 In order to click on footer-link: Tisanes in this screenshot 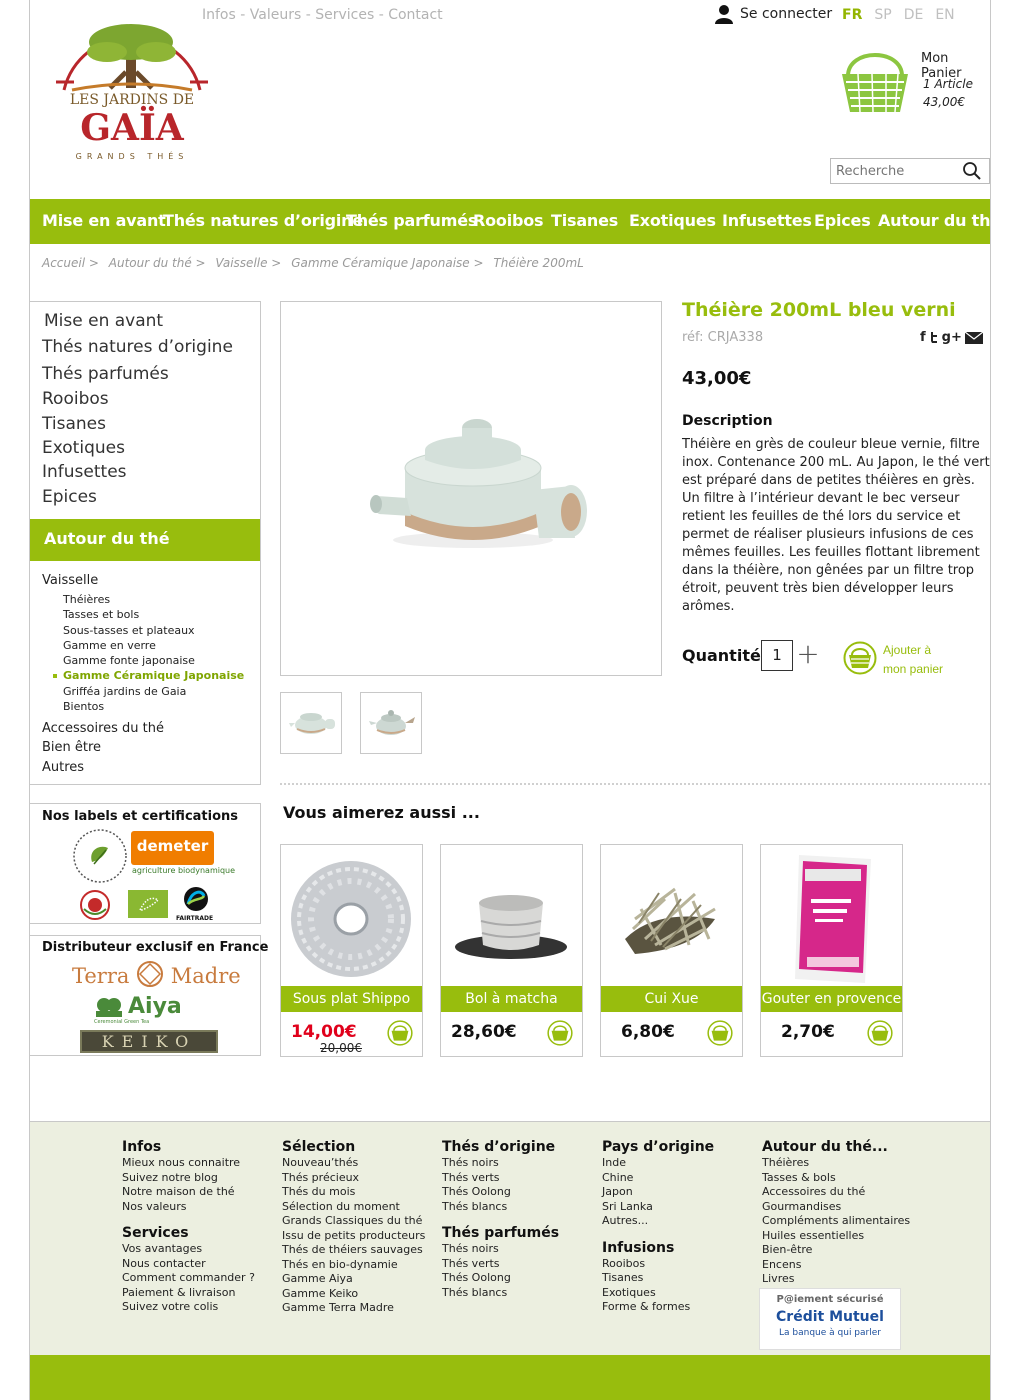, I will do `click(658, 1278)`.